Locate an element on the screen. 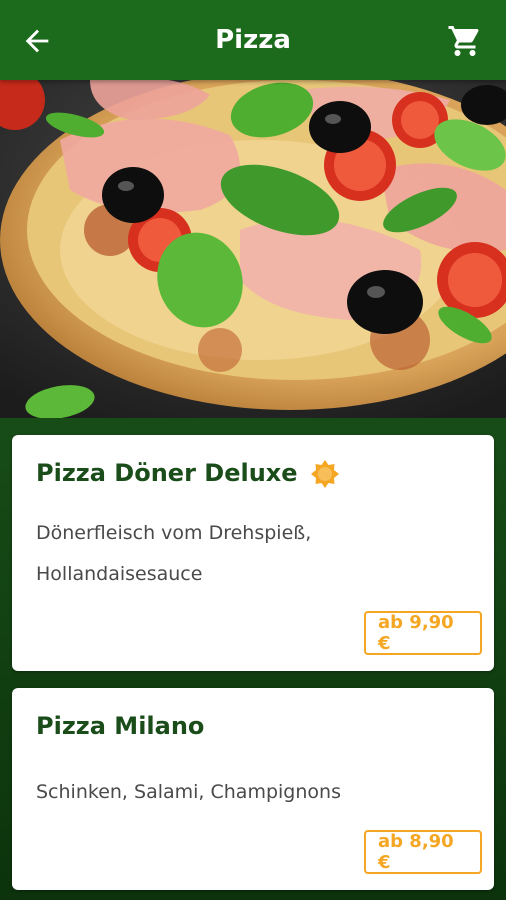 This screenshot has height=900, width=506. price-button: ab 8,90 € is located at coordinates (423, 852).